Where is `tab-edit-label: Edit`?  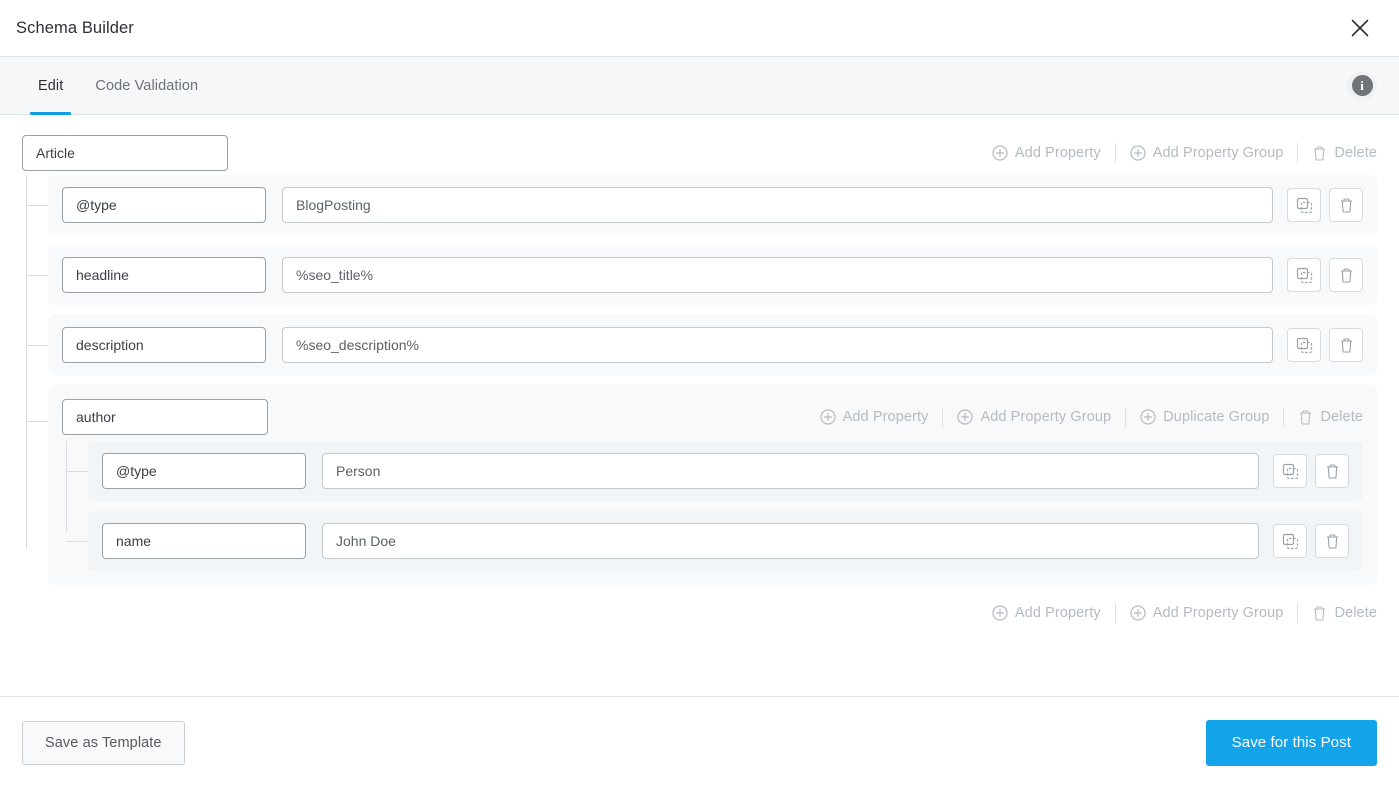 tab-edit-label: Edit is located at coordinates (51, 85).